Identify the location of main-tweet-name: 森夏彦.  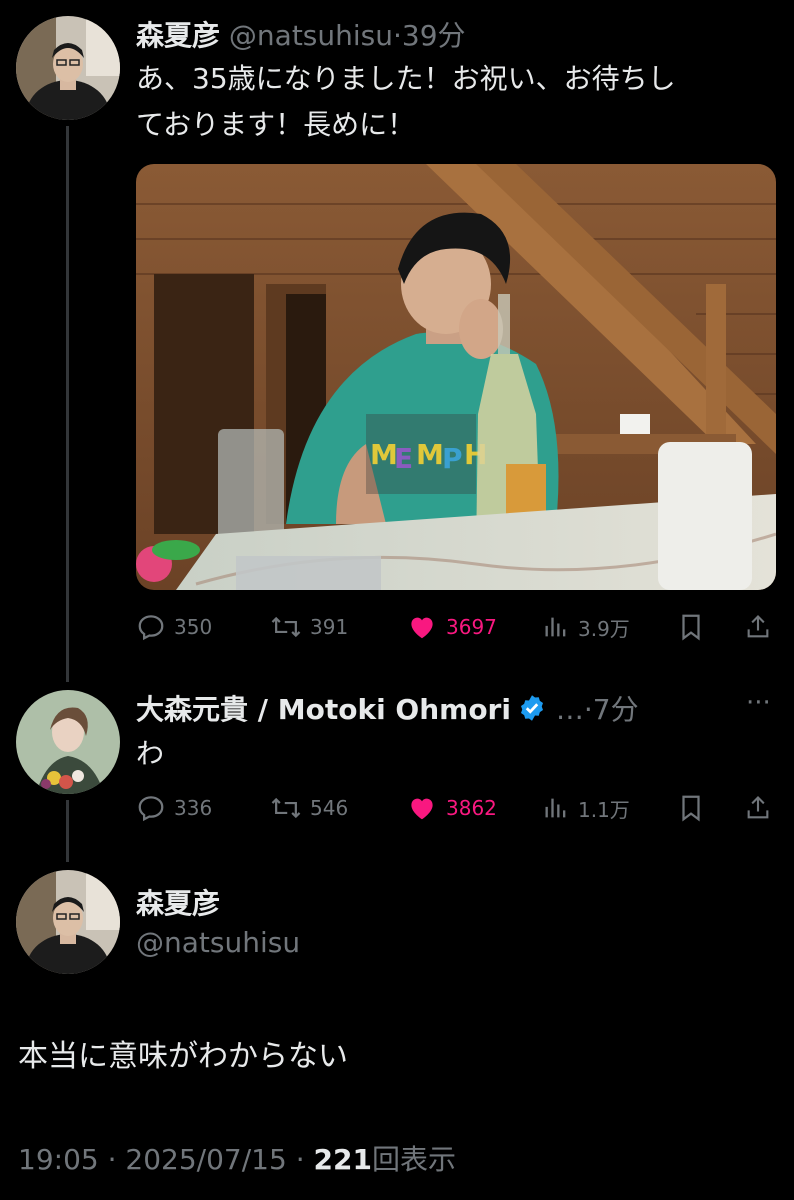
(178, 902).